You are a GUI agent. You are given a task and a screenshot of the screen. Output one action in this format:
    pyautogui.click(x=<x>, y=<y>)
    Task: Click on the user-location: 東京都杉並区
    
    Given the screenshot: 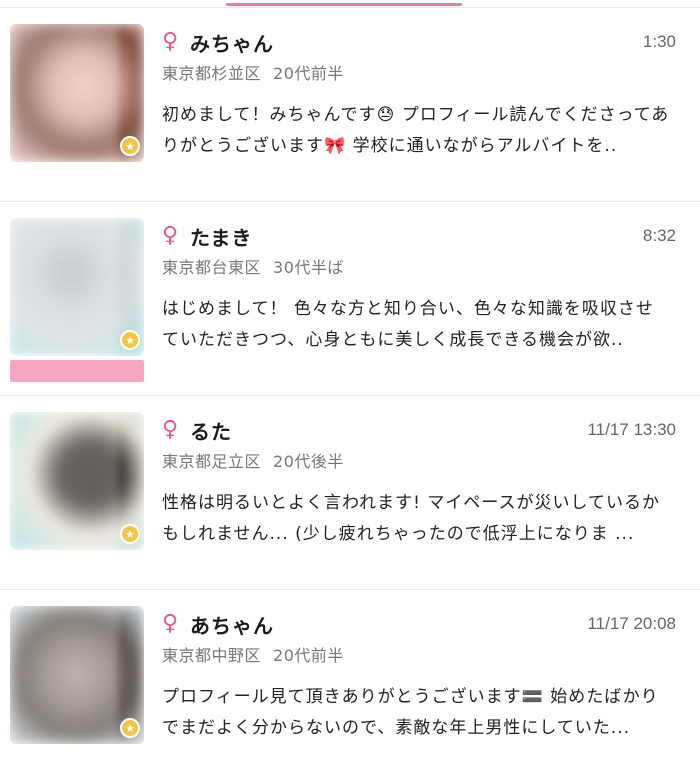 What is the action you would take?
    pyautogui.click(x=212, y=73)
    